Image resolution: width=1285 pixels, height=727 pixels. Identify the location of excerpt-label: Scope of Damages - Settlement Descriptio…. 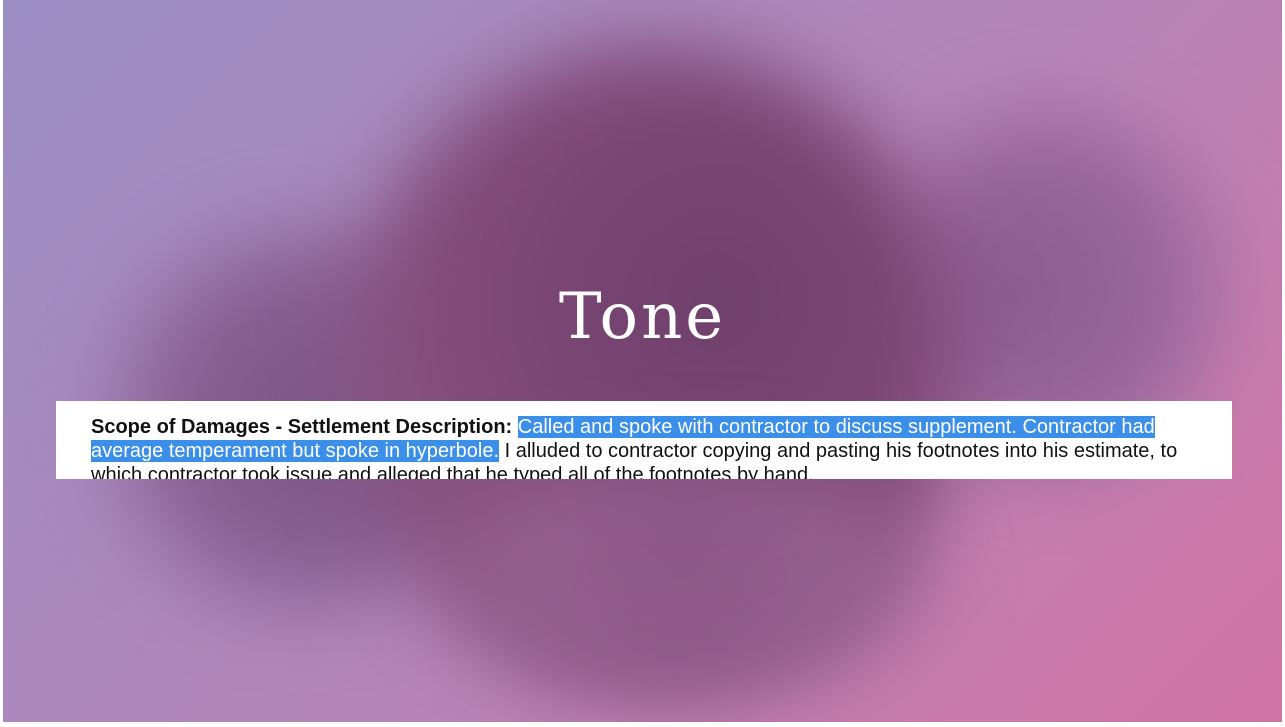
(302, 427).